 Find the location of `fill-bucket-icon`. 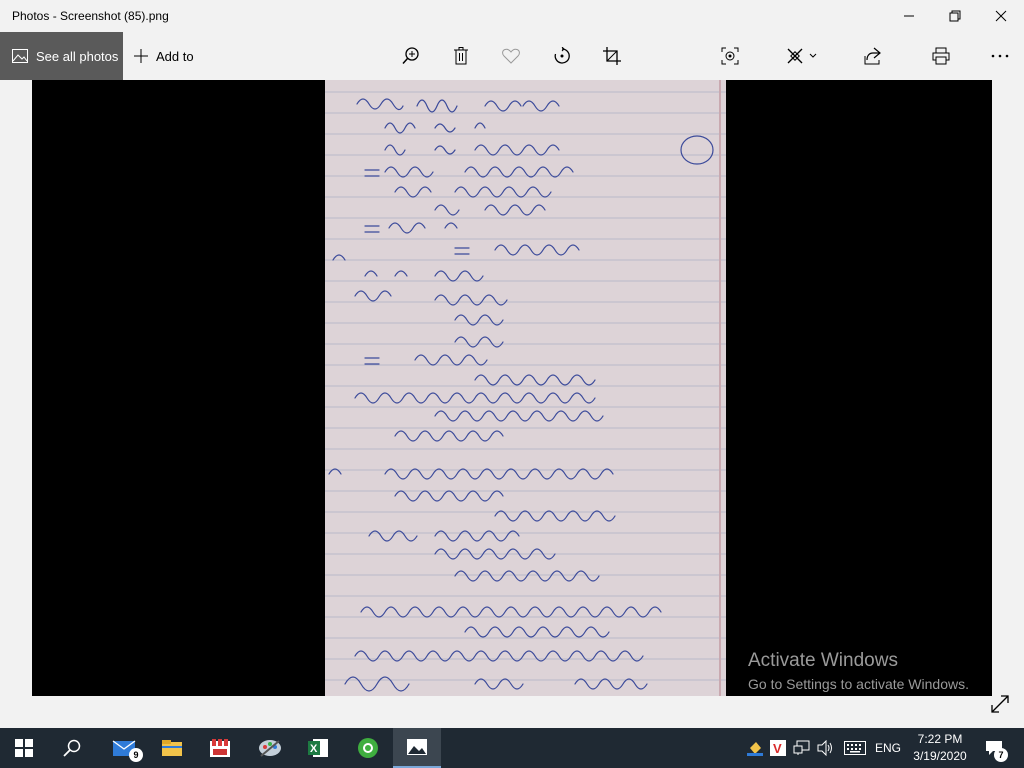

fill-bucket-icon is located at coordinates (755, 749).